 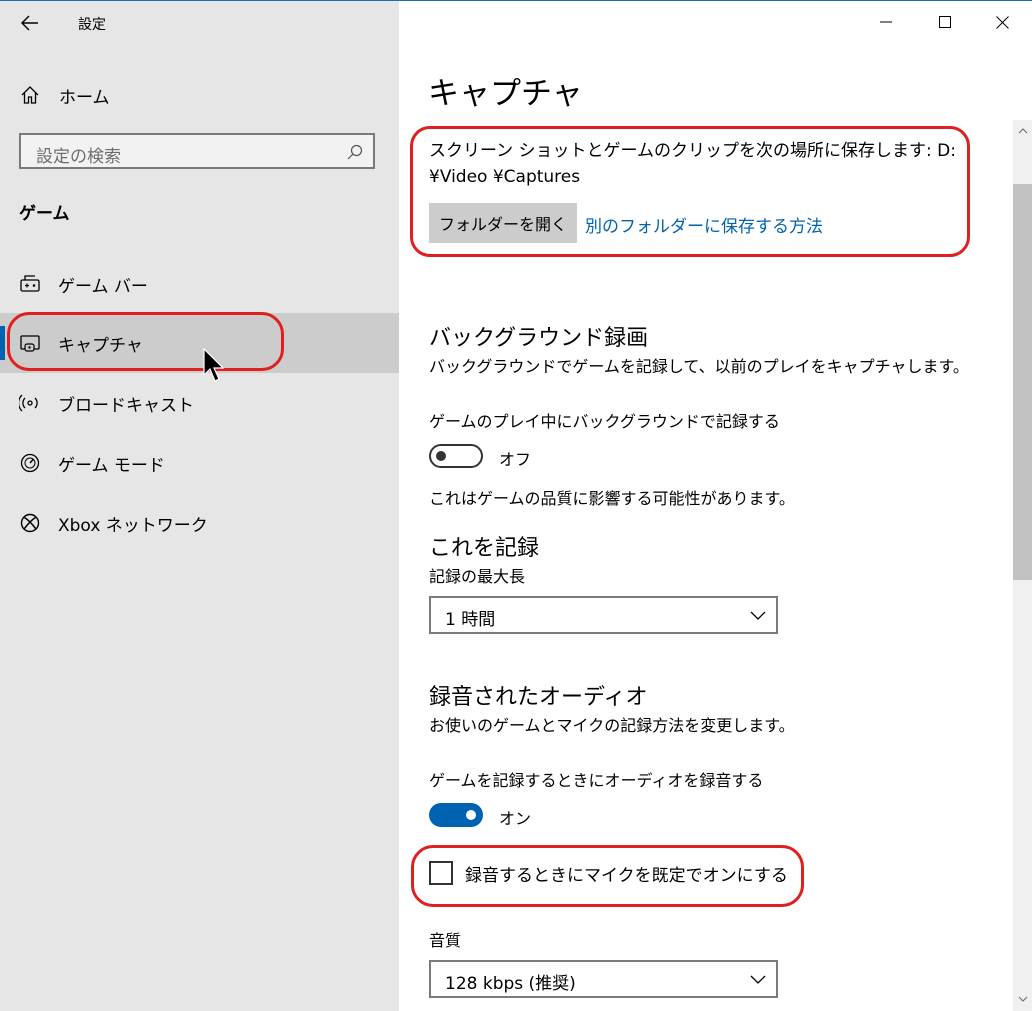 I want to click on audio-quality-label: 音質, so click(x=445, y=940).